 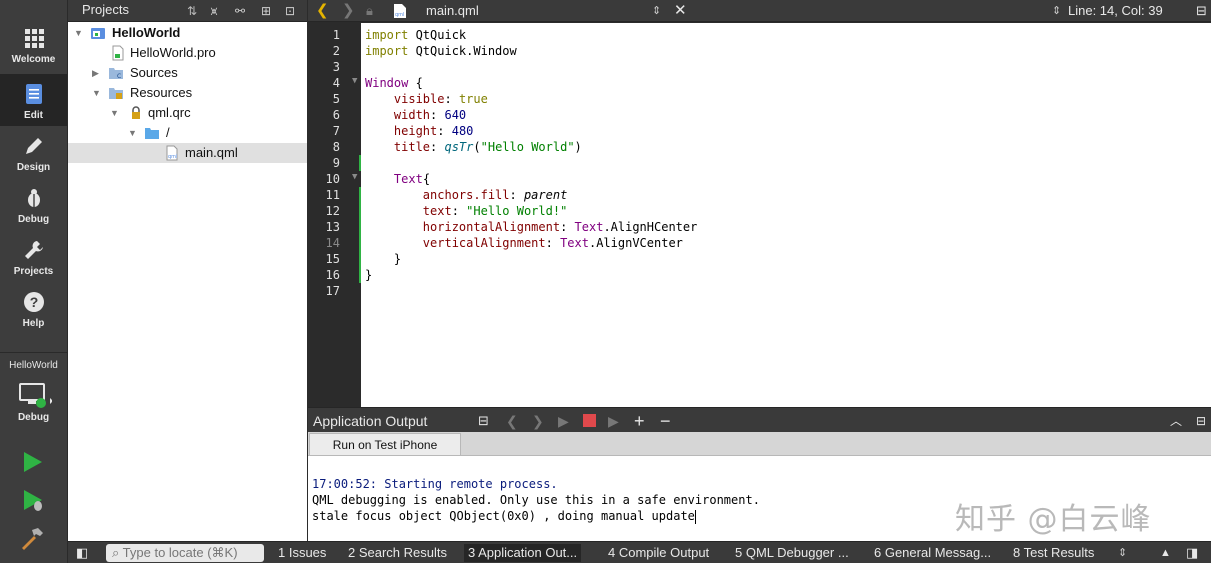 What do you see at coordinates (512, 421) in the screenshot?
I see `prev-item-icon: ❮` at bounding box center [512, 421].